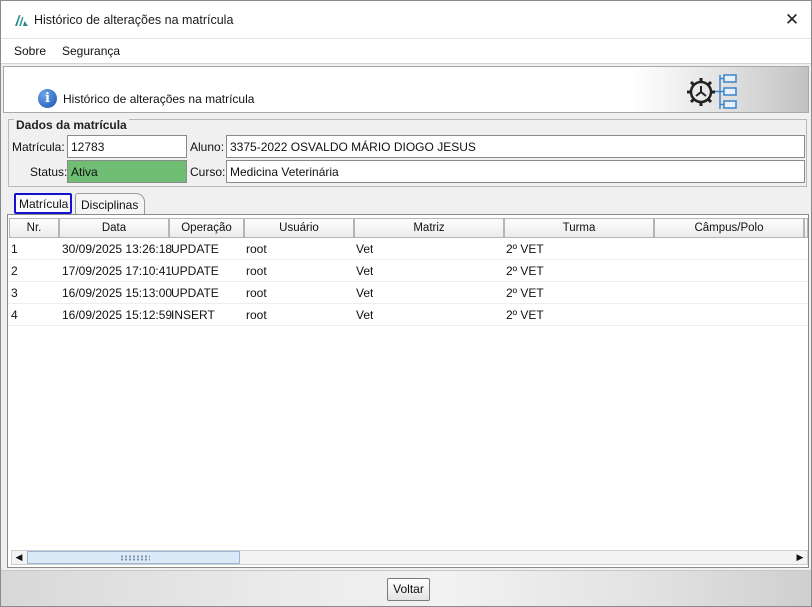 Image resolution: width=812 pixels, height=607 pixels. I want to click on menu-seguranca: Segurança, so click(91, 51).